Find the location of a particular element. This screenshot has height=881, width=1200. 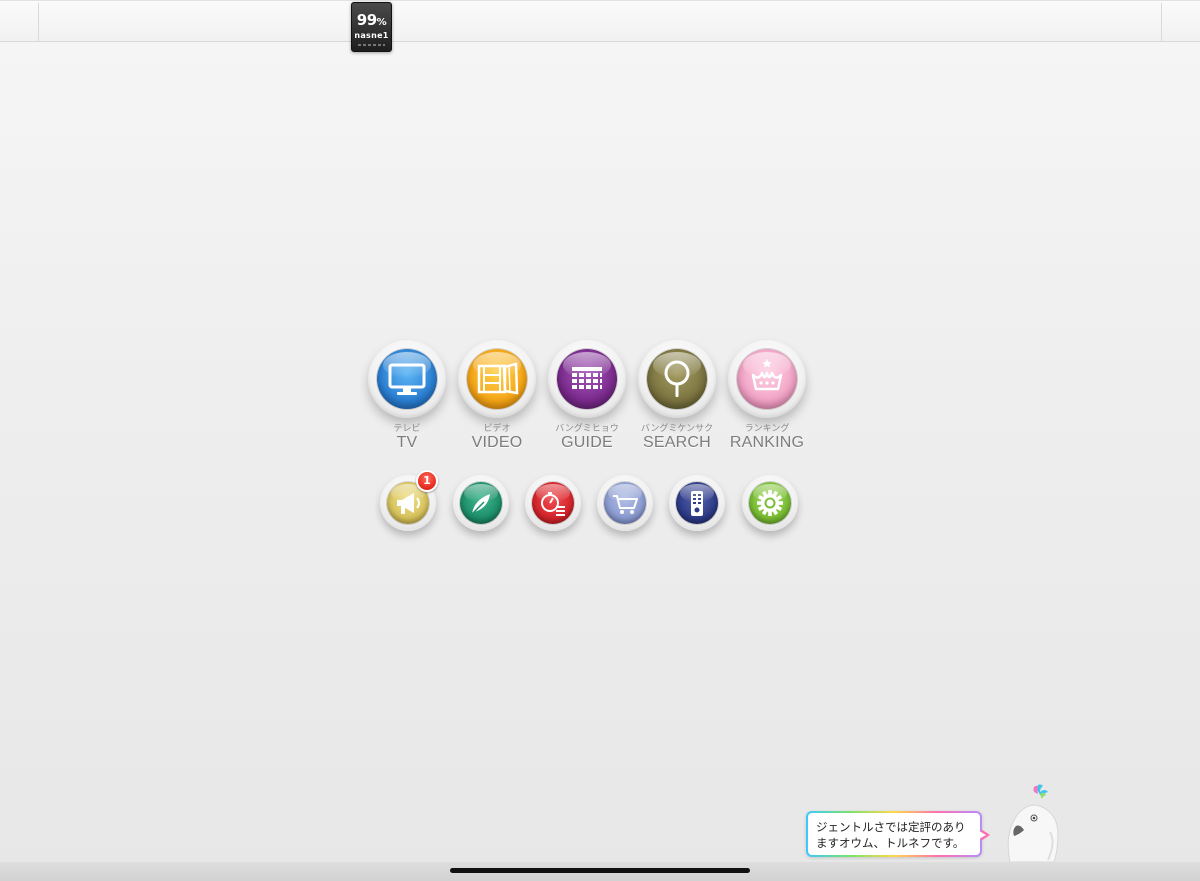

ranking-label: ランキング RANKING is located at coordinates (767, 438).